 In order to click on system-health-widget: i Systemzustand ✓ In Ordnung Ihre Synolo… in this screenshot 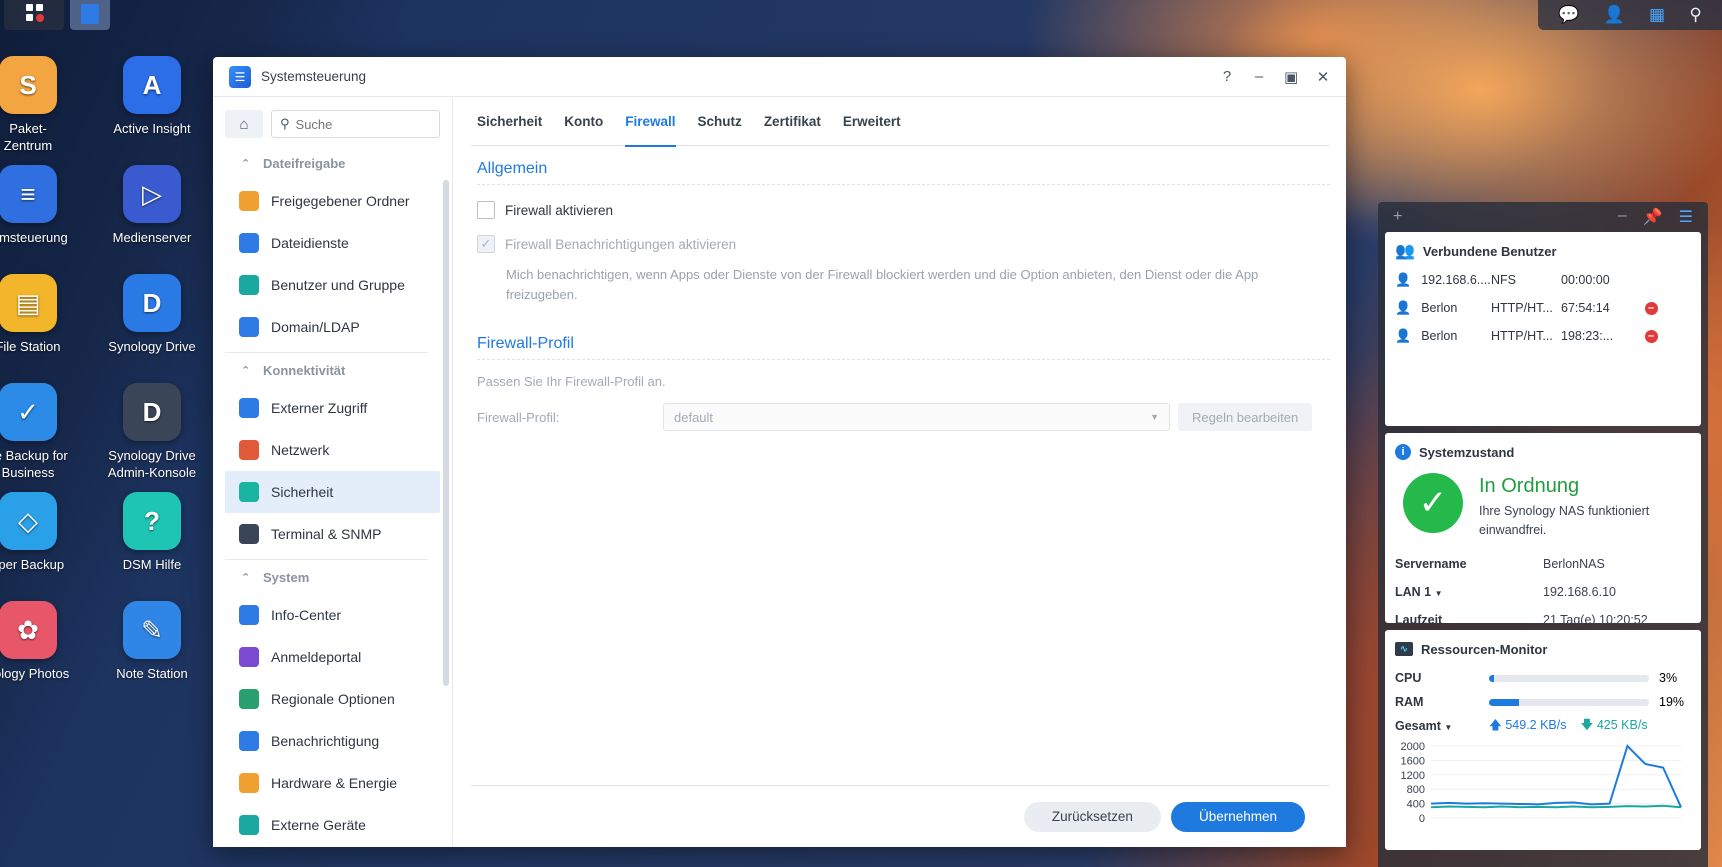, I will do `click(1543, 530)`.